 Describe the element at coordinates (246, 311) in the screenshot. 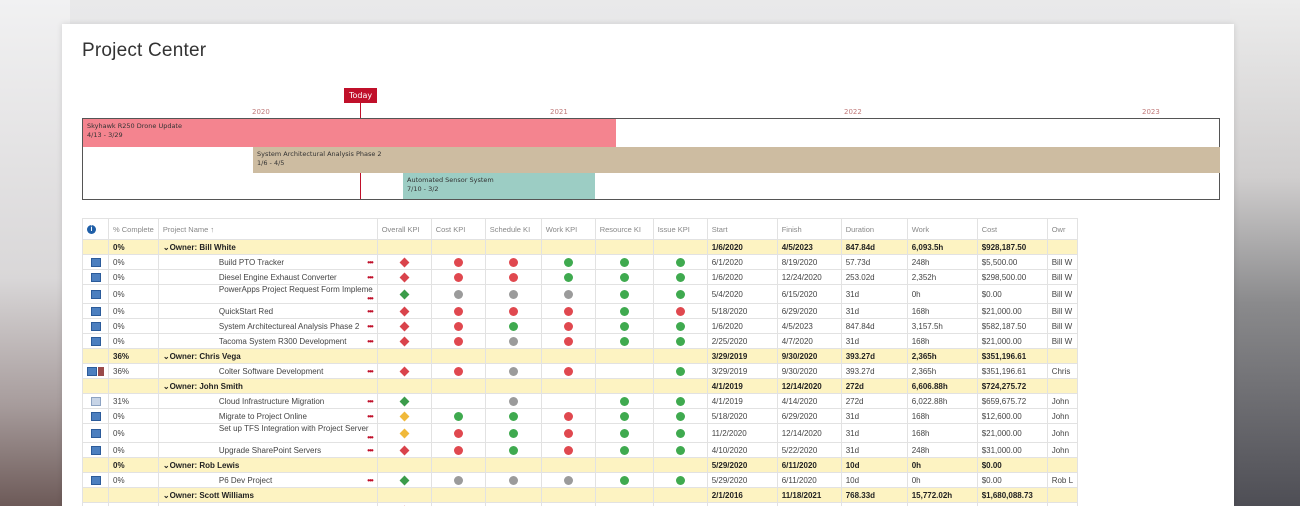

I see `project-name-link: QuickStart Red` at that location.